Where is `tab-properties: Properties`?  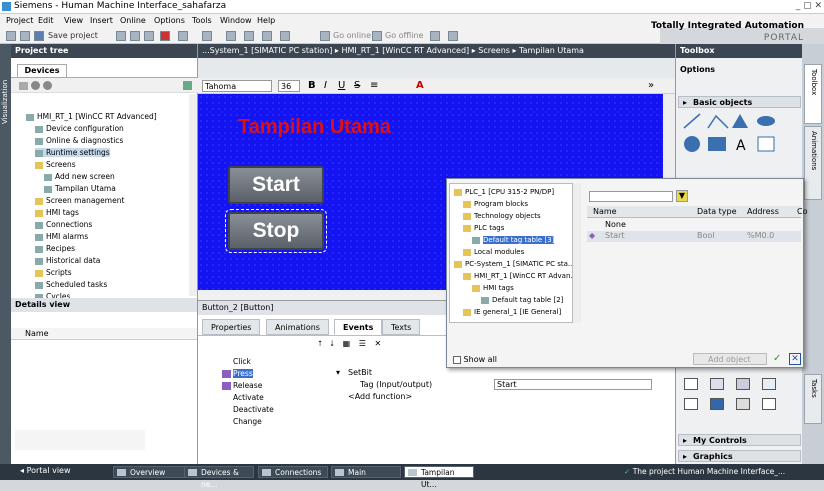
tab-properties: Properties is located at coordinates (231, 327).